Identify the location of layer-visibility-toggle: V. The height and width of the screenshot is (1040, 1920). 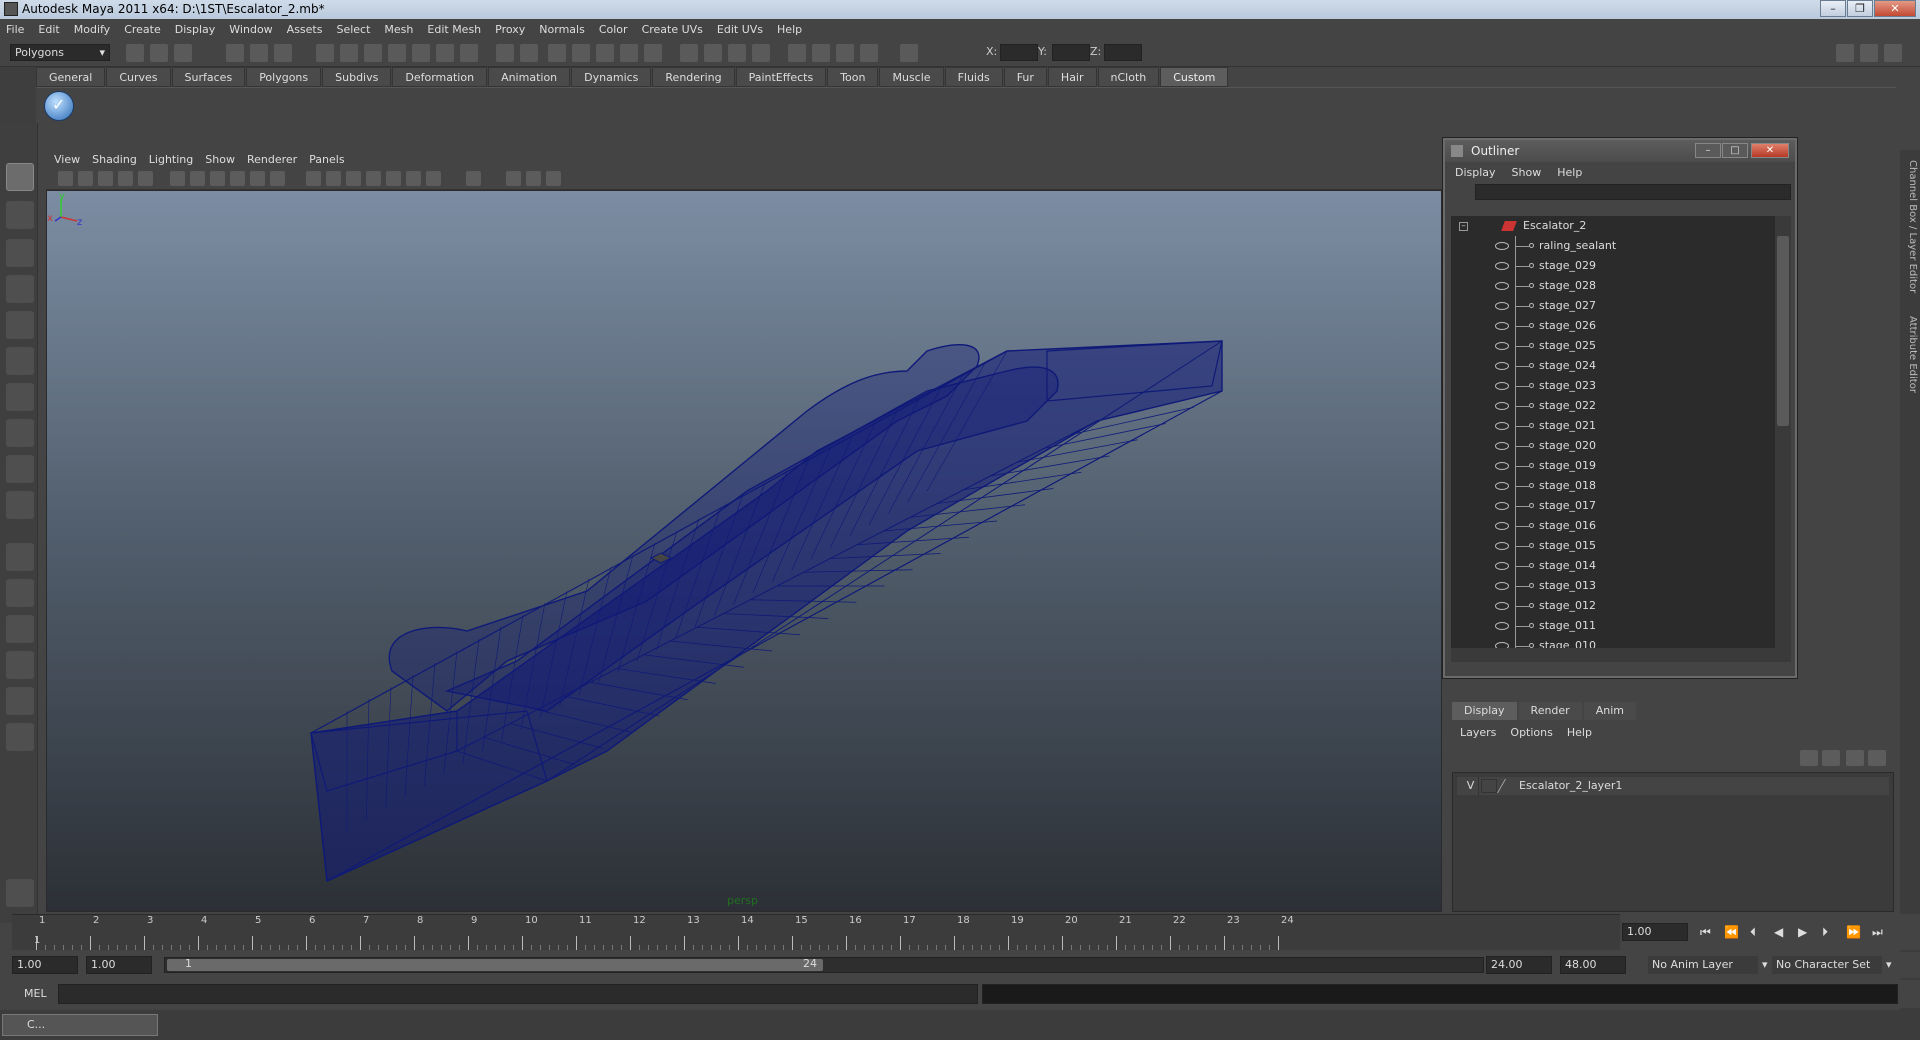
(1471, 786).